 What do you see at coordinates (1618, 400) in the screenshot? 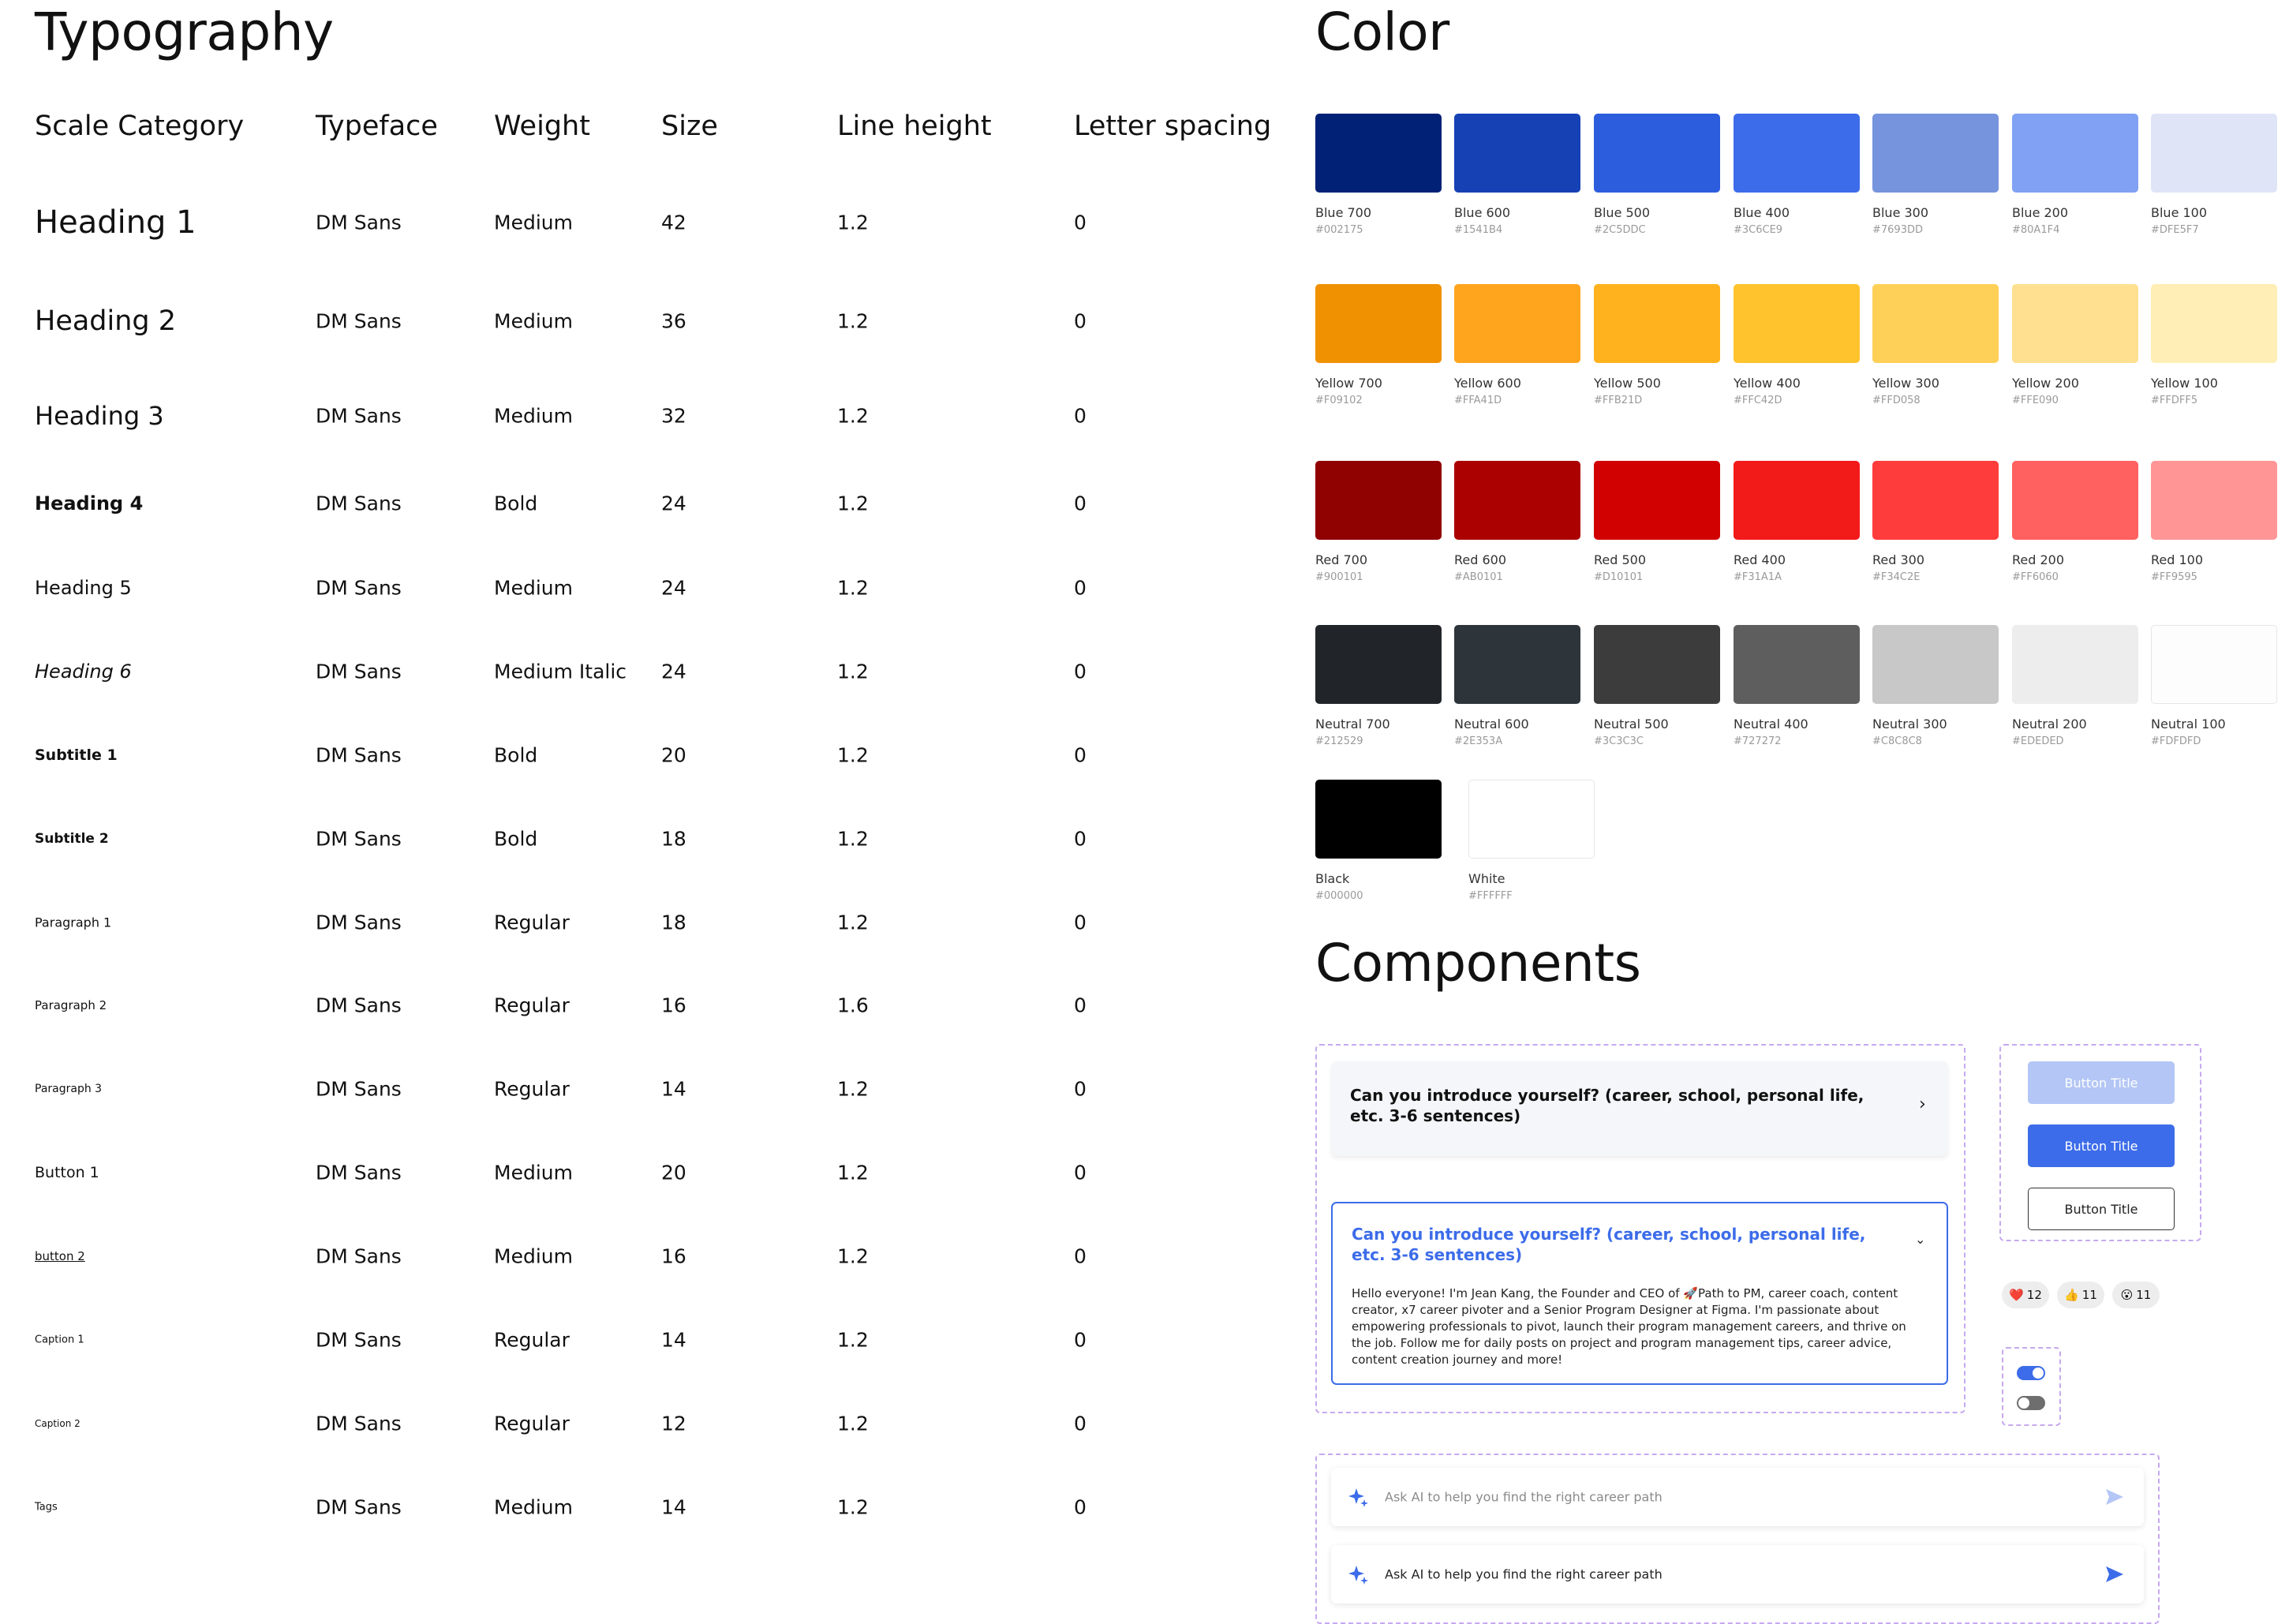
I see `swatch-hex: #FFB21D` at bounding box center [1618, 400].